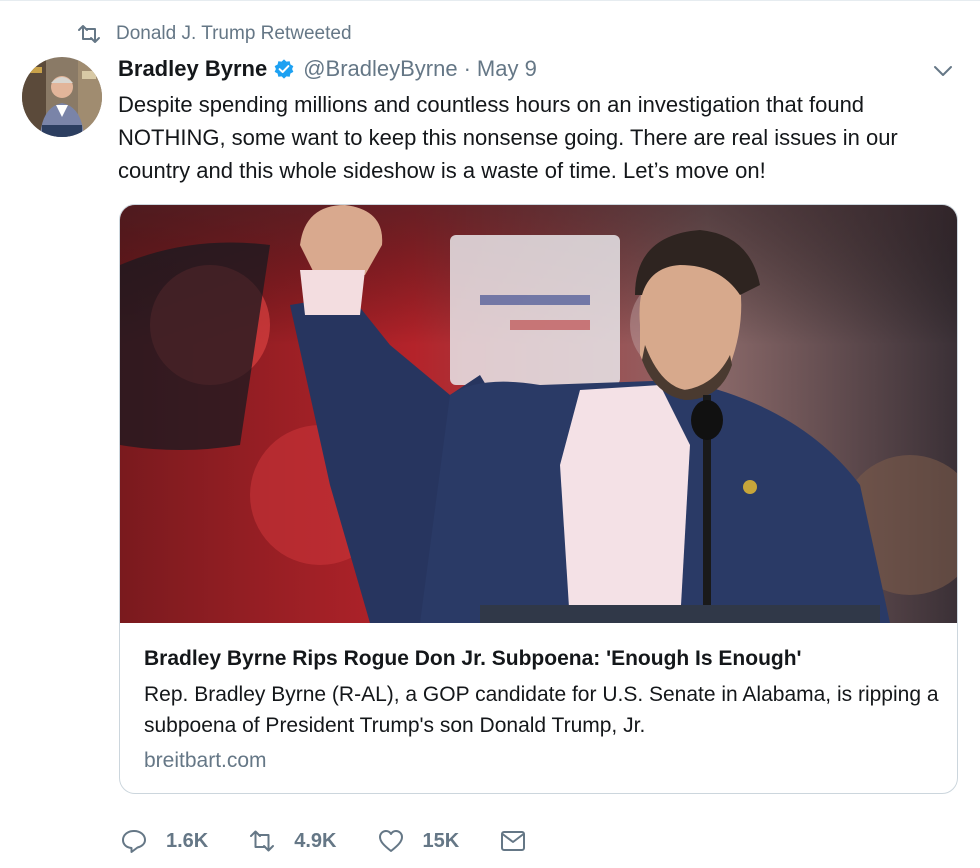 The height and width of the screenshot is (868, 980). Describe the element at coordinates (507, 69) in the screenshot. I see `tweet-date: May 9` at that location.